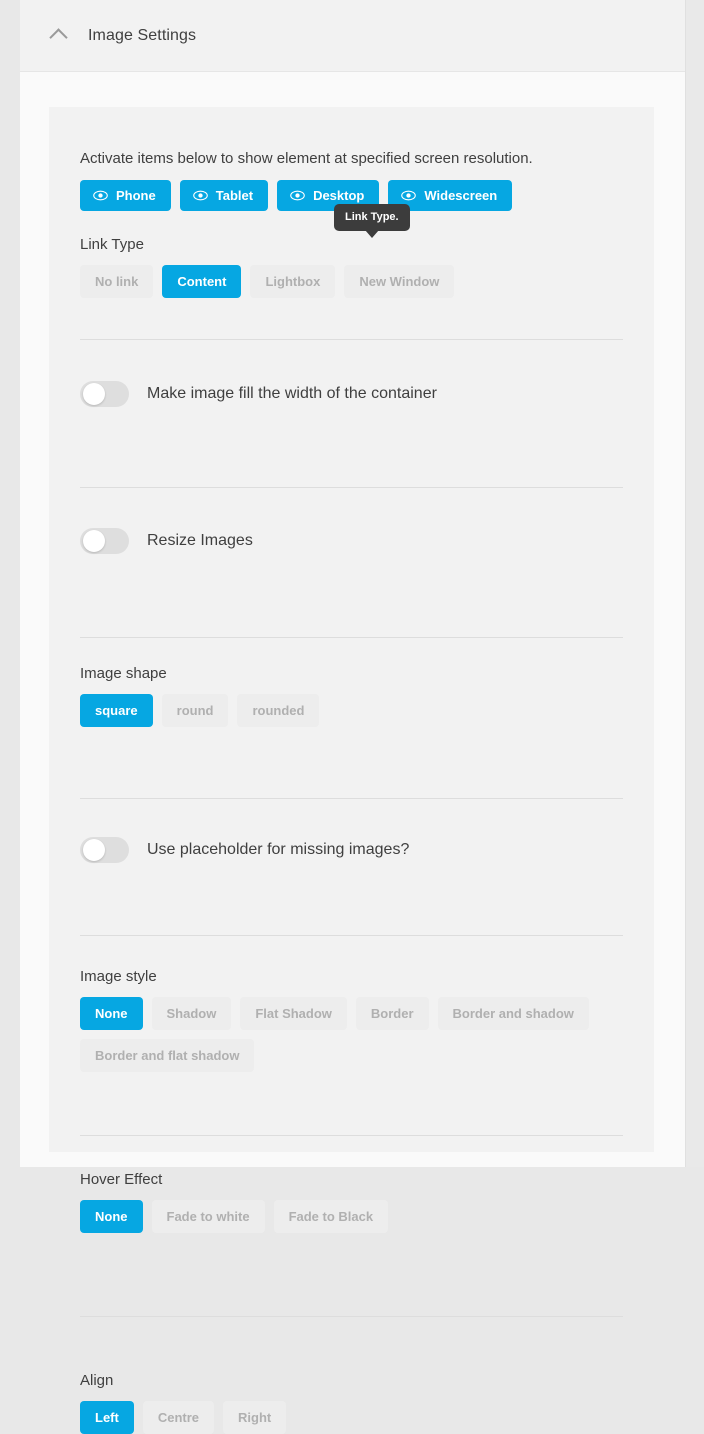 The height and width of the screenshot is (1434, 704). Describe the element at coordinates (167, 1055) in the screenshot. I see `image-style-option-border-and-flat-shadow: Border and flat shadow` at that location.